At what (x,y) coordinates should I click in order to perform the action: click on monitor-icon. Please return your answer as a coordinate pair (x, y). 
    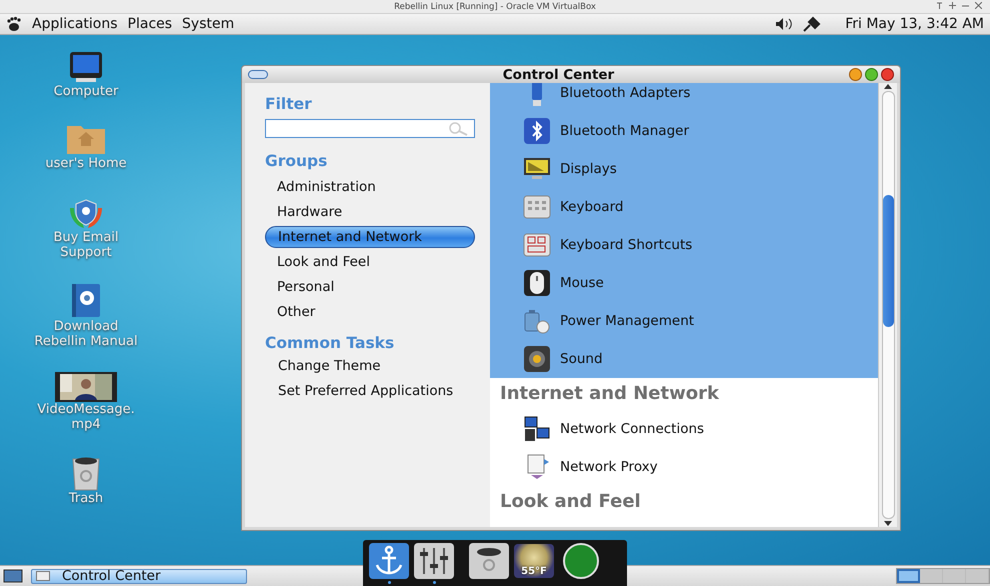
    Looking at the image, I should click on (86, 67).